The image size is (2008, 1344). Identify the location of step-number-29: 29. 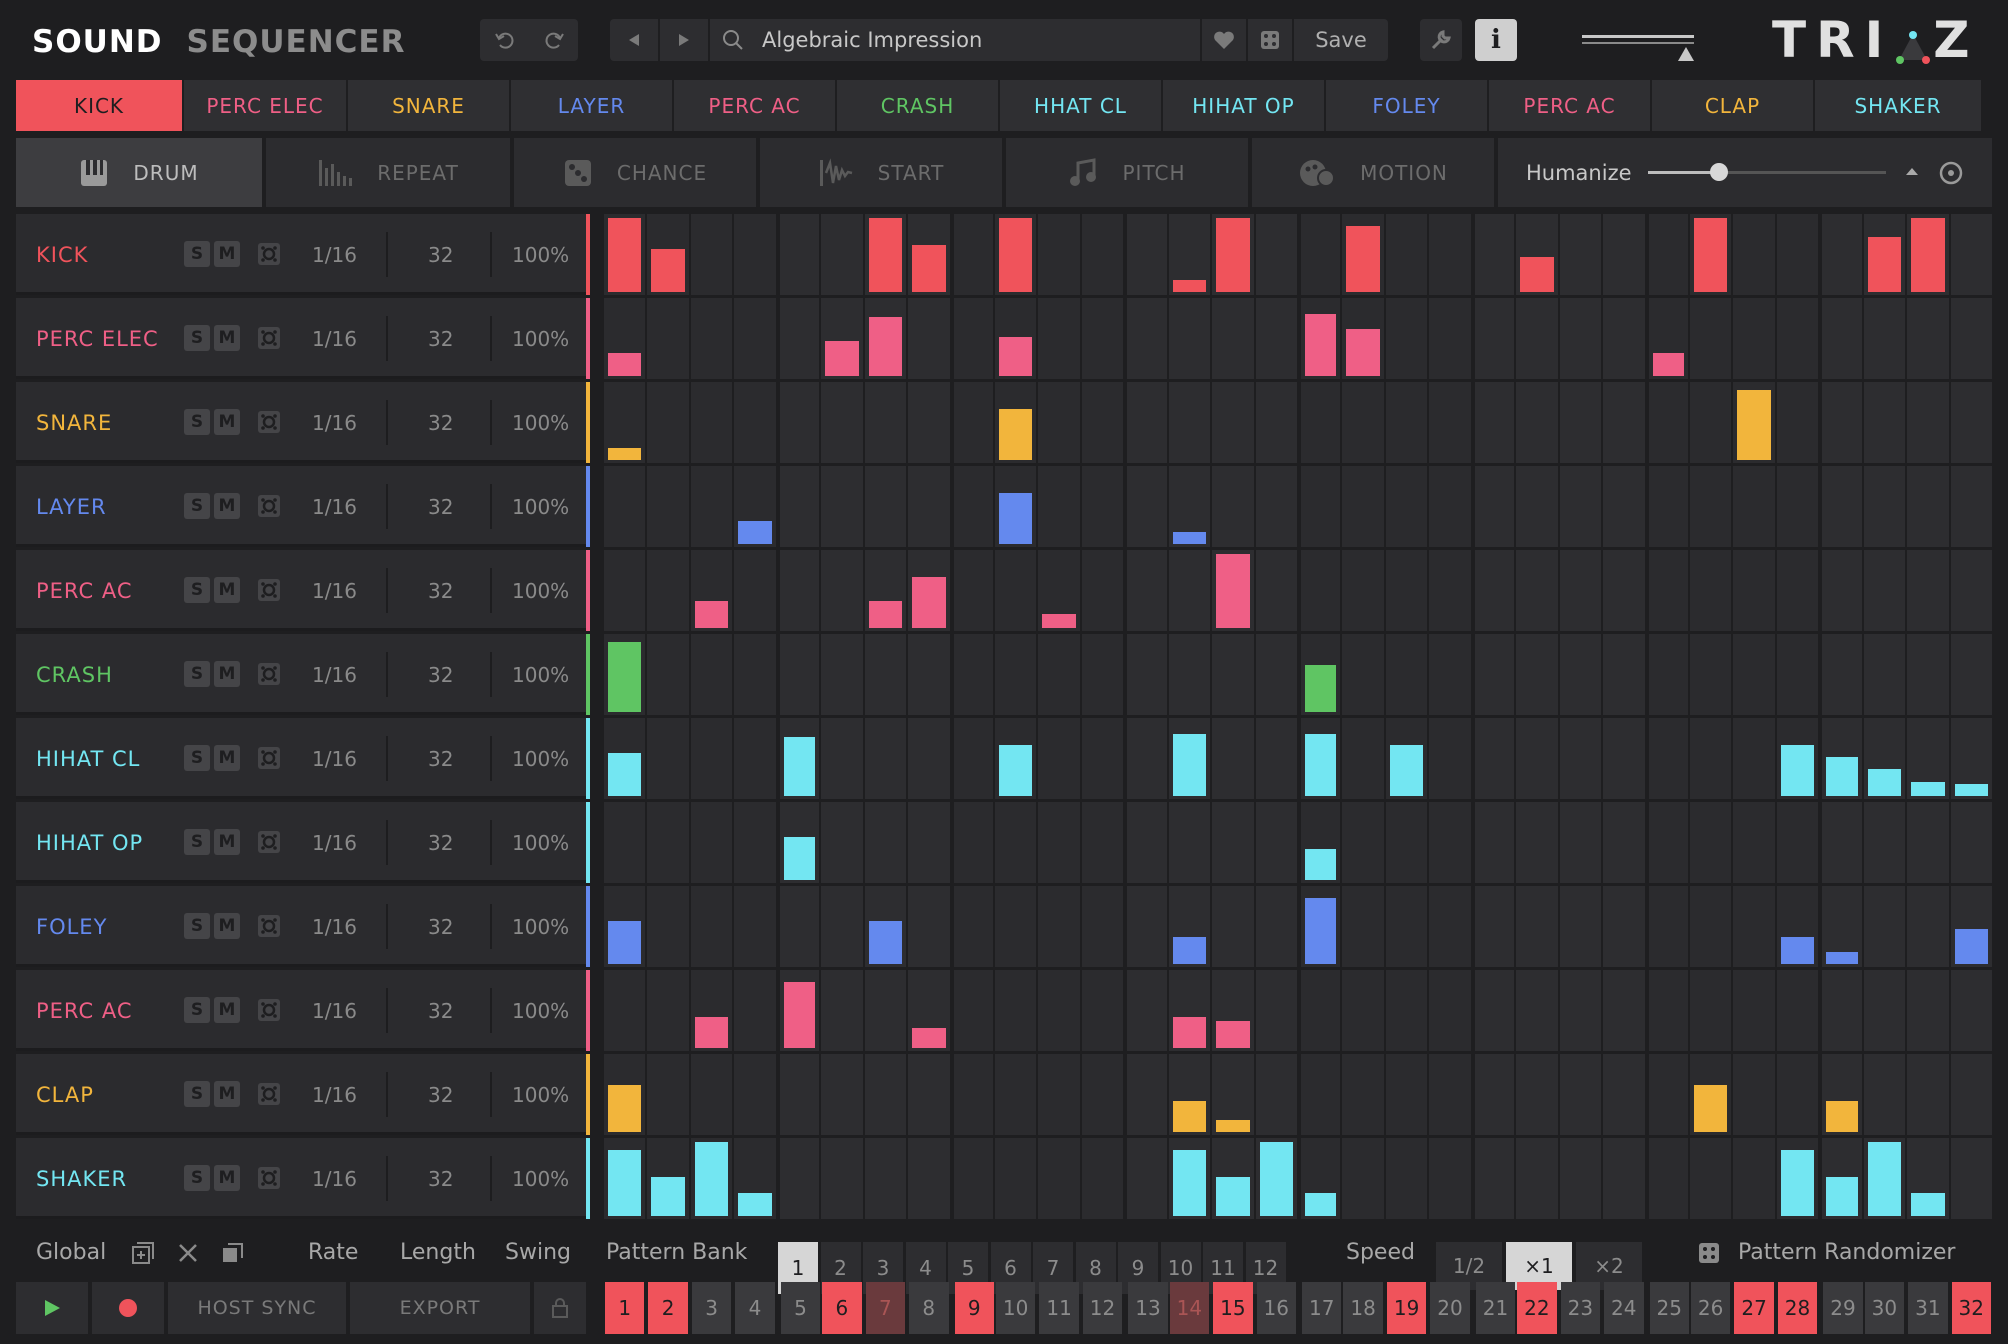
(1843, 1308).